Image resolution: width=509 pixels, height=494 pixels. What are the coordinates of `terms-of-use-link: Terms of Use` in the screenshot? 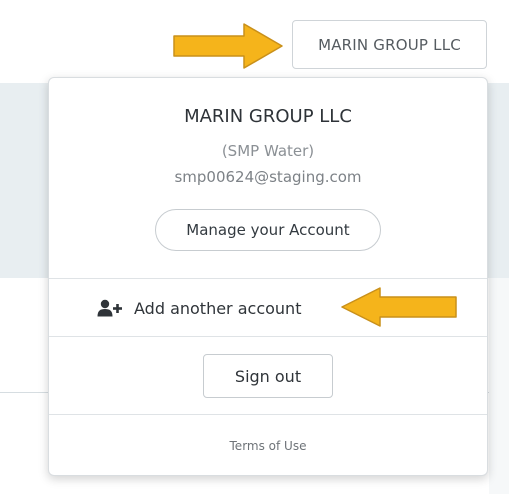 It's located at (268, 446).